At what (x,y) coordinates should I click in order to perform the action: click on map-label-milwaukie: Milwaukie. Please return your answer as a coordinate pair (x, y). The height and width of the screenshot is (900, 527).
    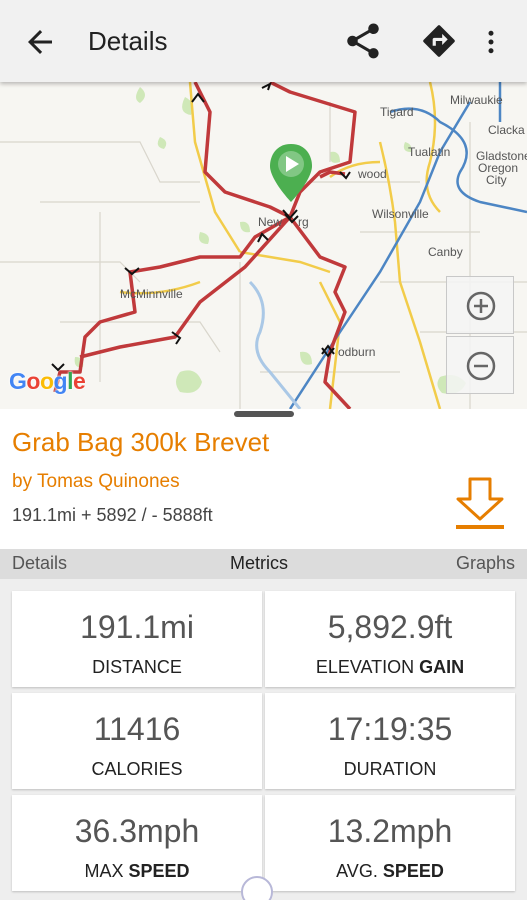
    Looking at the image, I should click on (476, 100).